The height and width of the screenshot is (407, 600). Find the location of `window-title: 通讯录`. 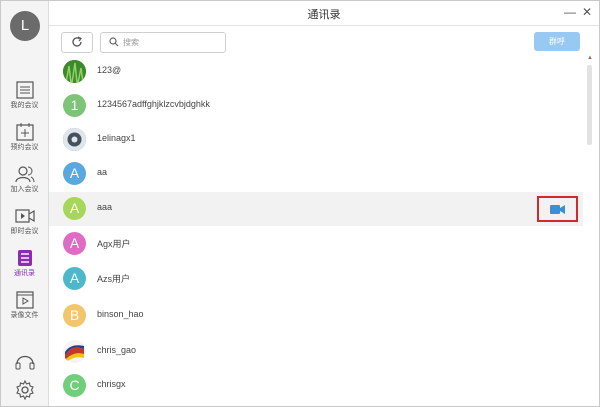

window-title: 通讯录 is located at coordinates (324, 15).